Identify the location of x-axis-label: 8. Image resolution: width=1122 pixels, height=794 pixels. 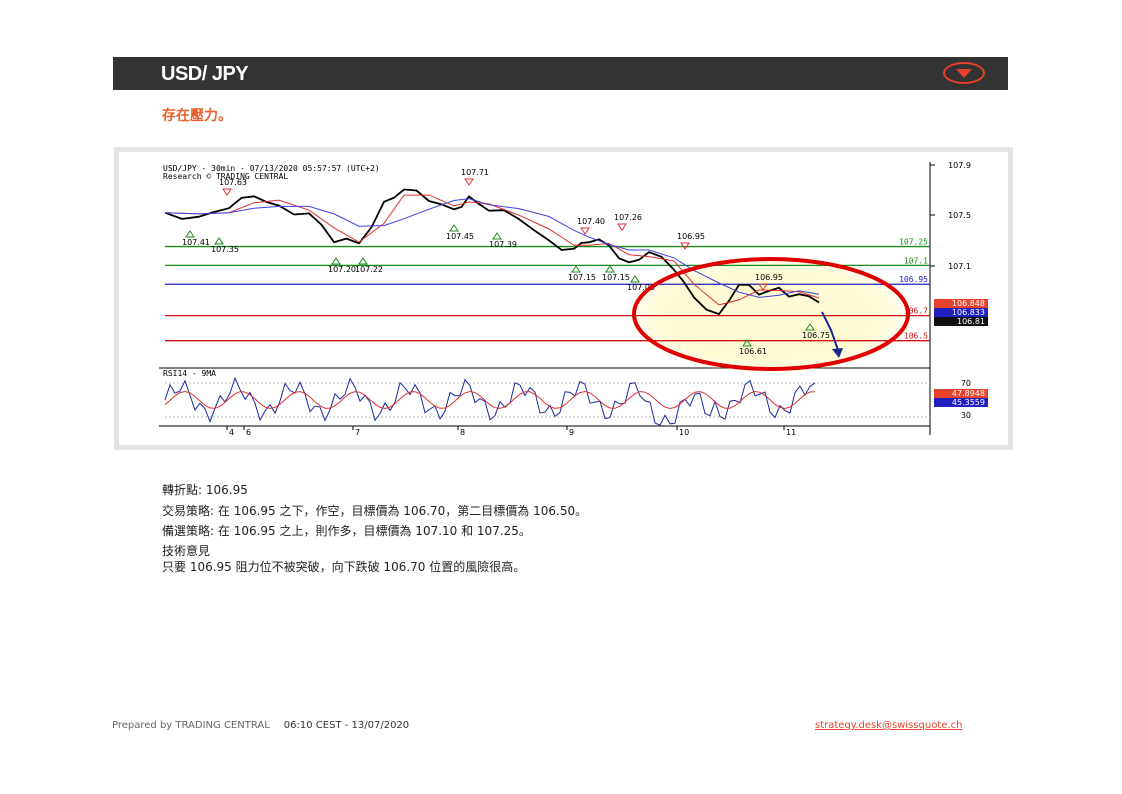
(462, 432).